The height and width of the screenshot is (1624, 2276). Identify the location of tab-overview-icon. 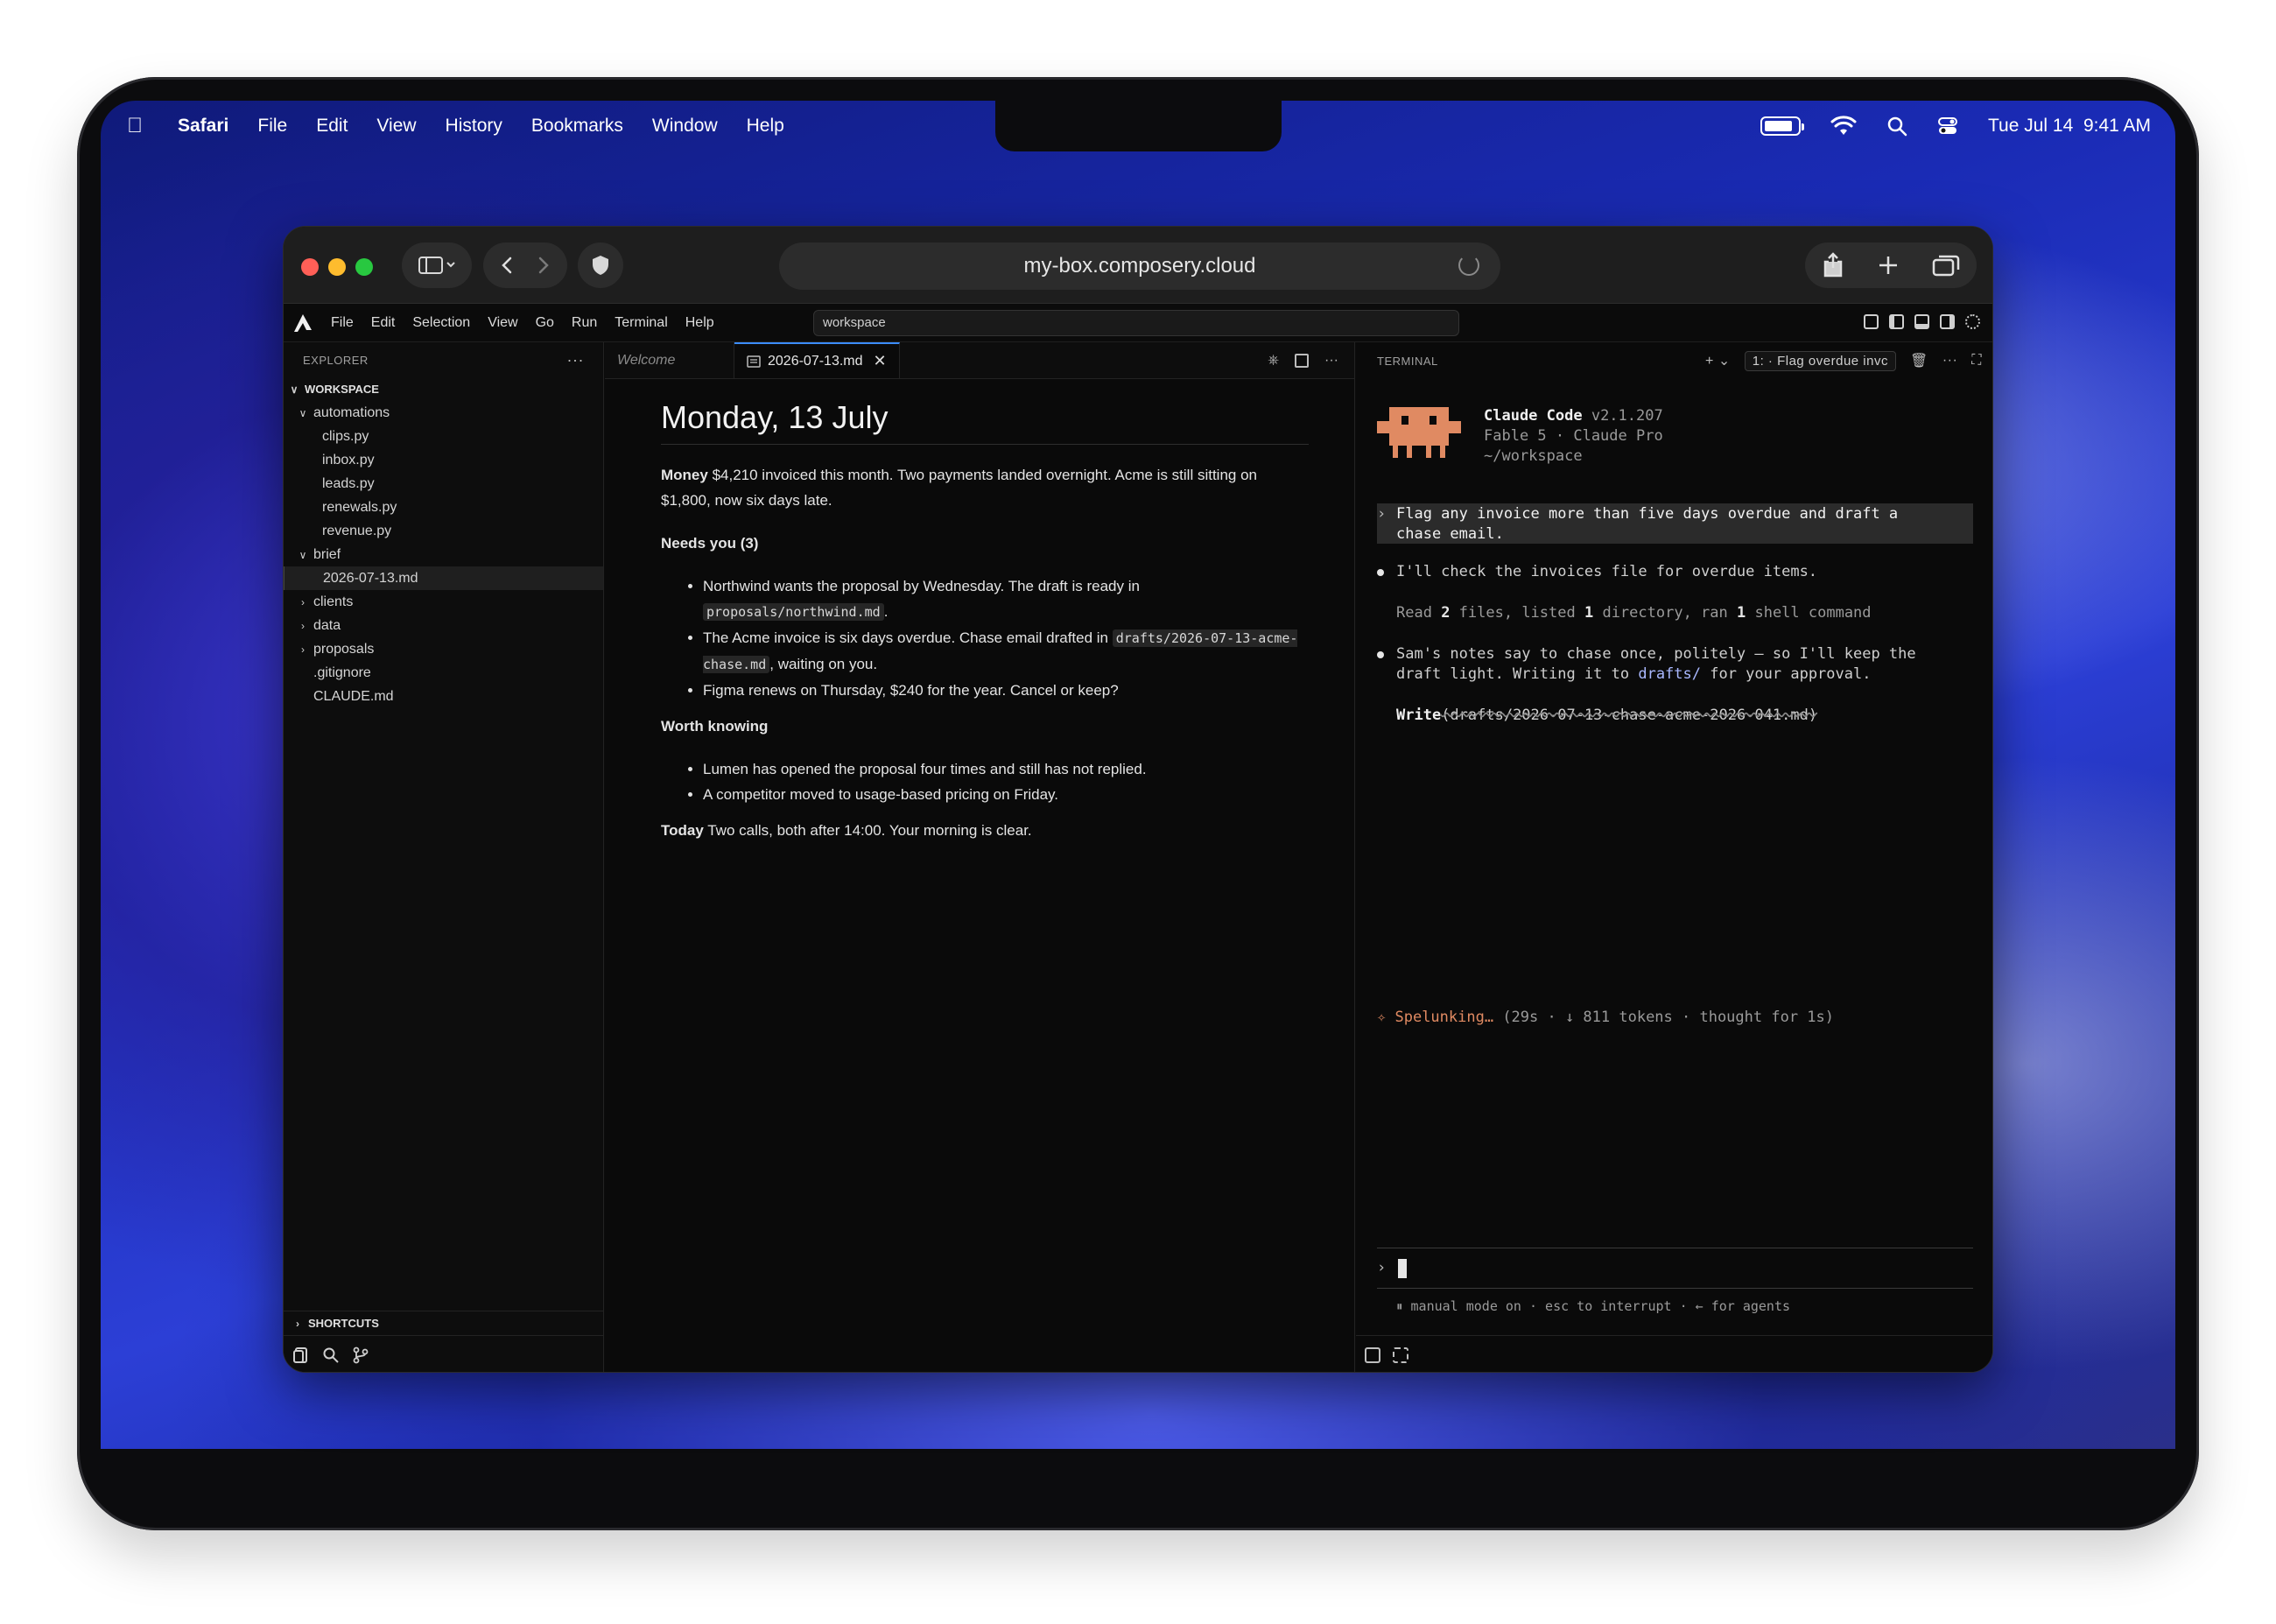
(1946, 265).